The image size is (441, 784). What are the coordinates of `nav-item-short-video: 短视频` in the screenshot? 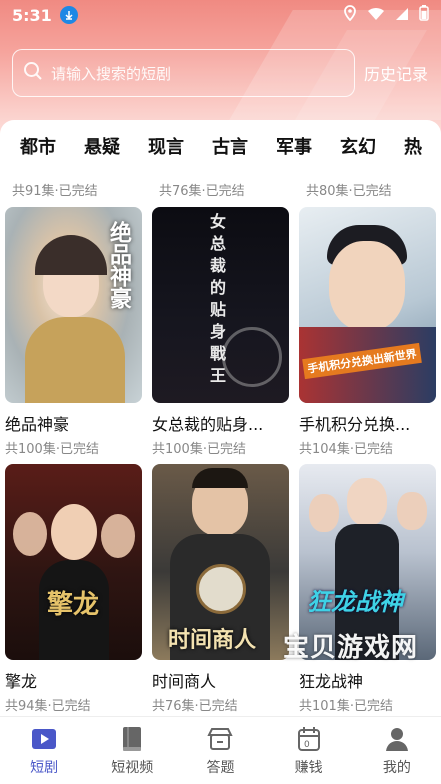 It's located at (132, 751).